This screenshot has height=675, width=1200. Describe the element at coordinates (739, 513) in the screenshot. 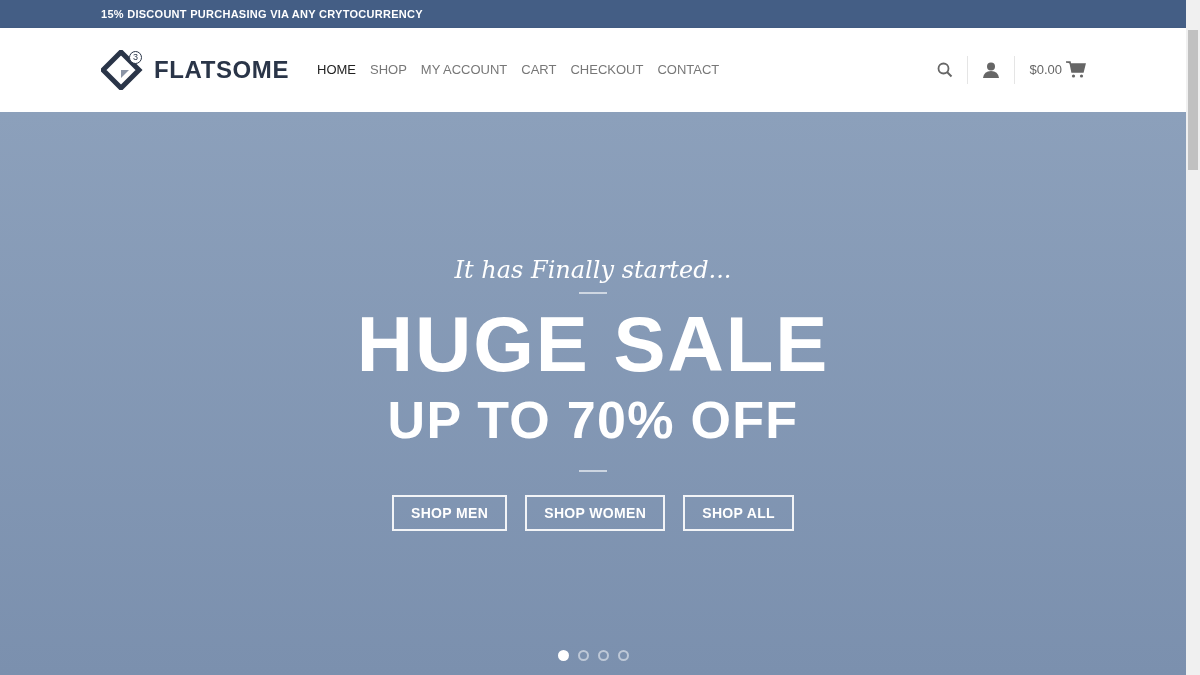

I see `shop-button: SHOP ALL` at that location.